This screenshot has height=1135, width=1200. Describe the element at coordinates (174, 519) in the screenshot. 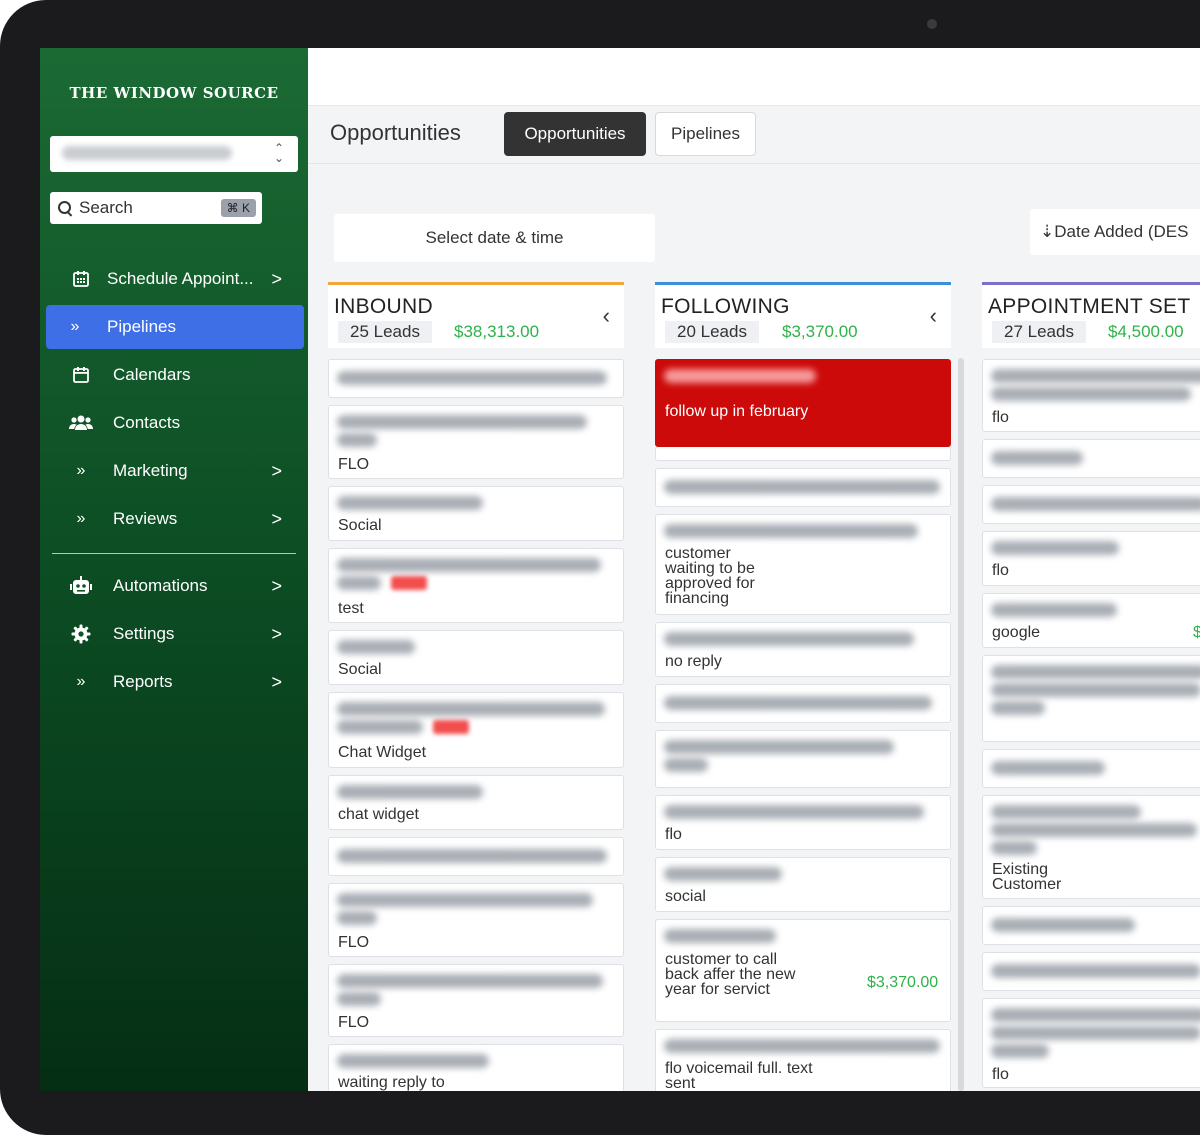

I see `sidebar-item-reviews: » Reviews >` at that location.